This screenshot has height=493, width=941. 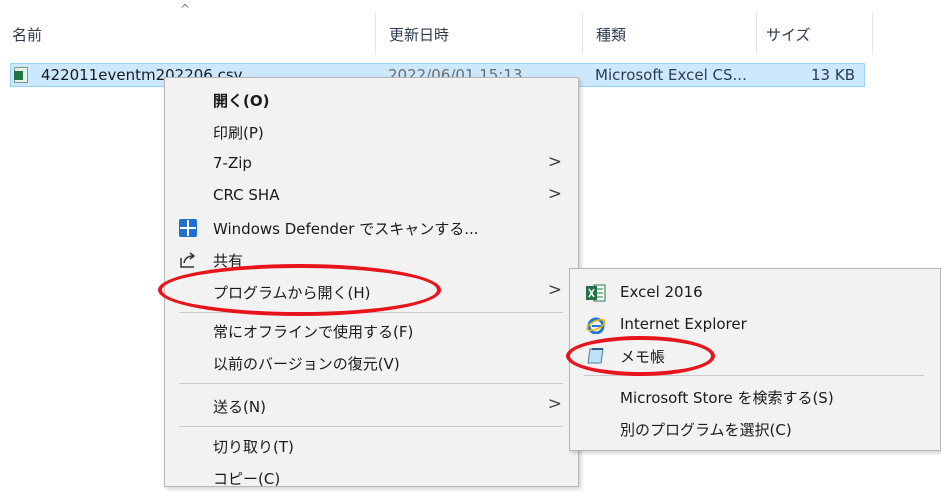 What do you see at coordinates (371, 406) in the screenshot?
I see `menu-item-send-to: 送る(N) >` at bounding box center [371, 406].